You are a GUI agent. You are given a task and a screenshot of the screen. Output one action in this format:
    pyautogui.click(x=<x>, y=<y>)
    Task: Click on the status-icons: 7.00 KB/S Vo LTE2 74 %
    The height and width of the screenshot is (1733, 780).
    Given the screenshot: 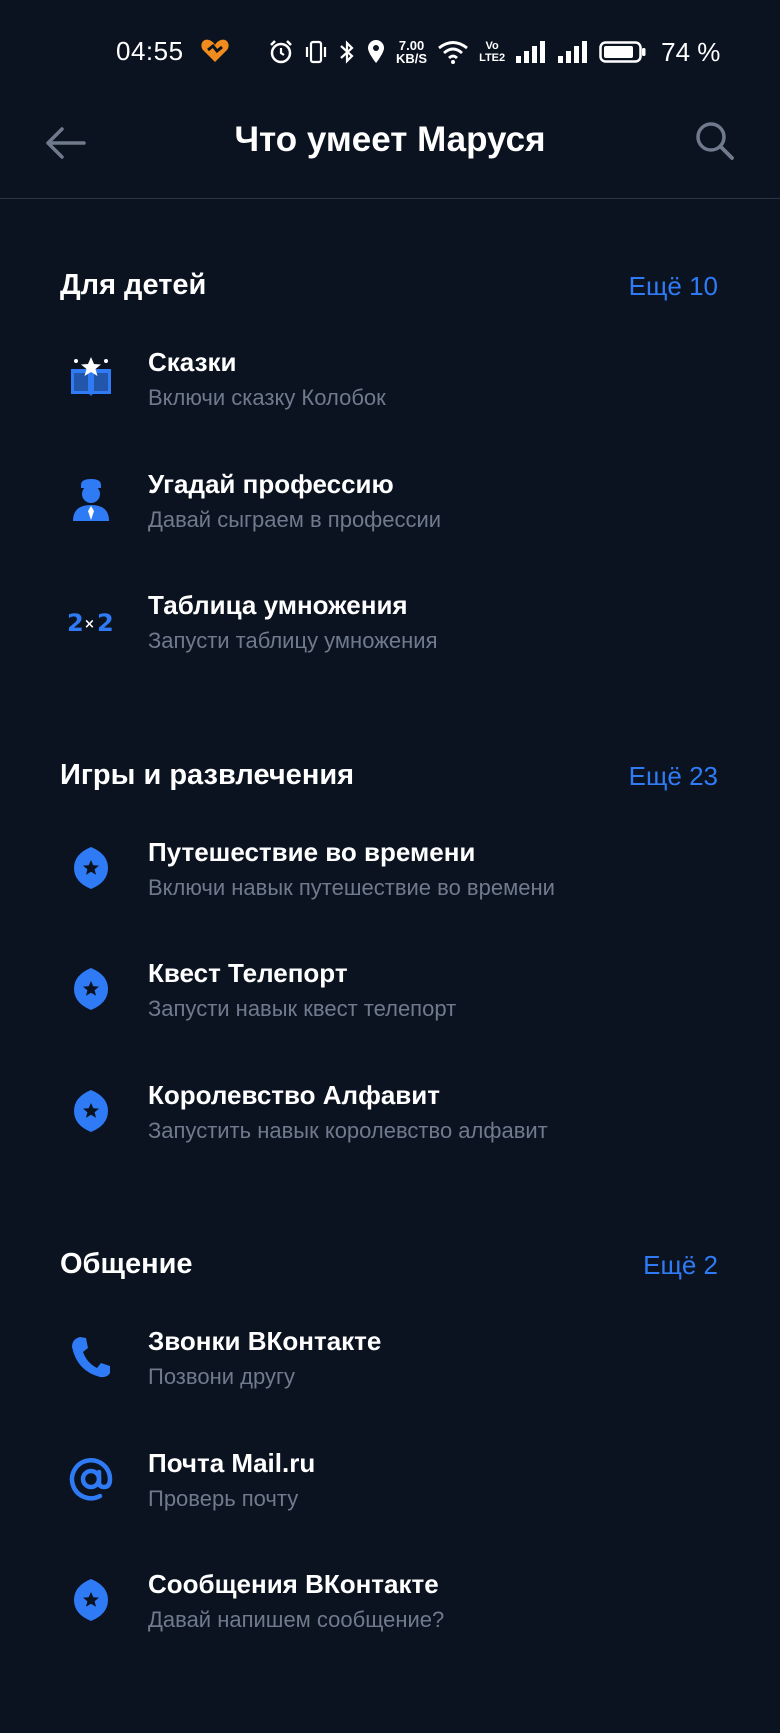 What is the action you would take?
    pyautogui.click(x=494, y=52)
    